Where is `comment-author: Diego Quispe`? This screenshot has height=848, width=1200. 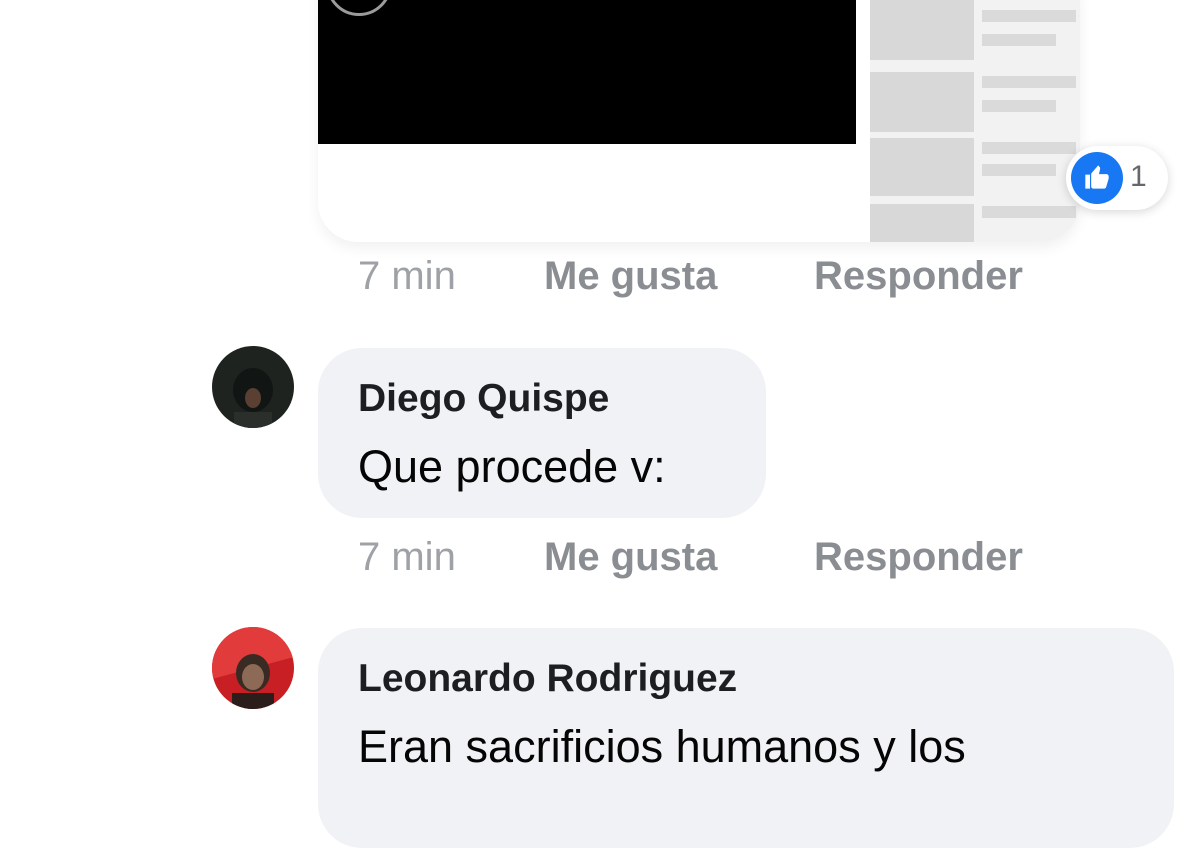
comment-author: Diego Quispe is located at coordinates (483, 399).